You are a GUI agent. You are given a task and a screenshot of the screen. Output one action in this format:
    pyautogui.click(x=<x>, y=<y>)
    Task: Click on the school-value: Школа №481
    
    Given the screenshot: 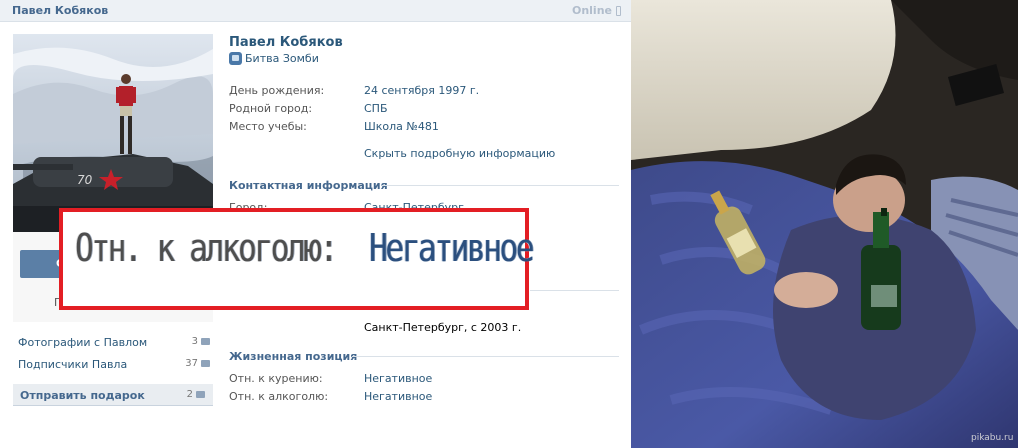 What is the action you would take?
    pyautogui.click(x=401, y=126)
    